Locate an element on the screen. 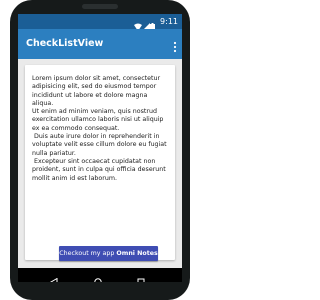  more-vert-icon is located at coordinates (175, 45).